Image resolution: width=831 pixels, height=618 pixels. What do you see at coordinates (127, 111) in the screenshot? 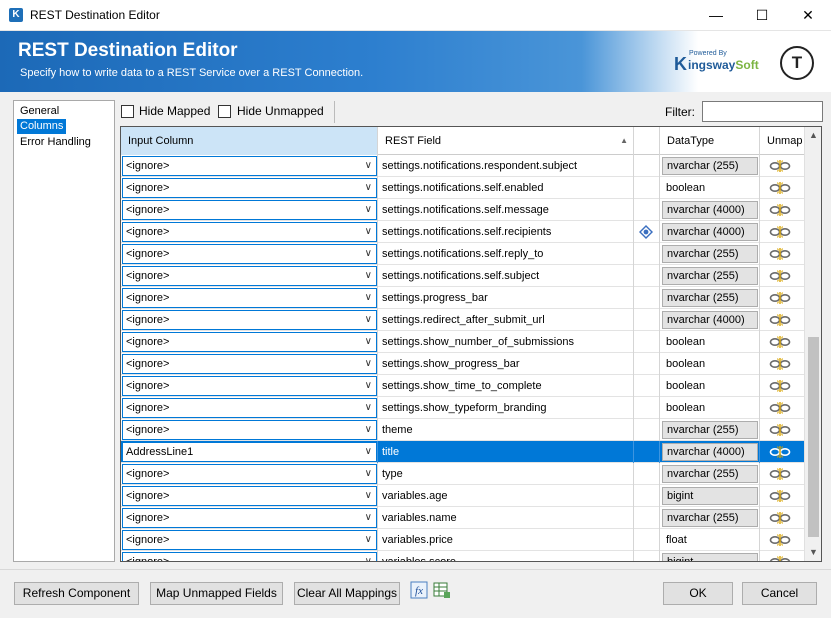
I see `hide-mapped-checkbox` at bounding box center [127, 111].